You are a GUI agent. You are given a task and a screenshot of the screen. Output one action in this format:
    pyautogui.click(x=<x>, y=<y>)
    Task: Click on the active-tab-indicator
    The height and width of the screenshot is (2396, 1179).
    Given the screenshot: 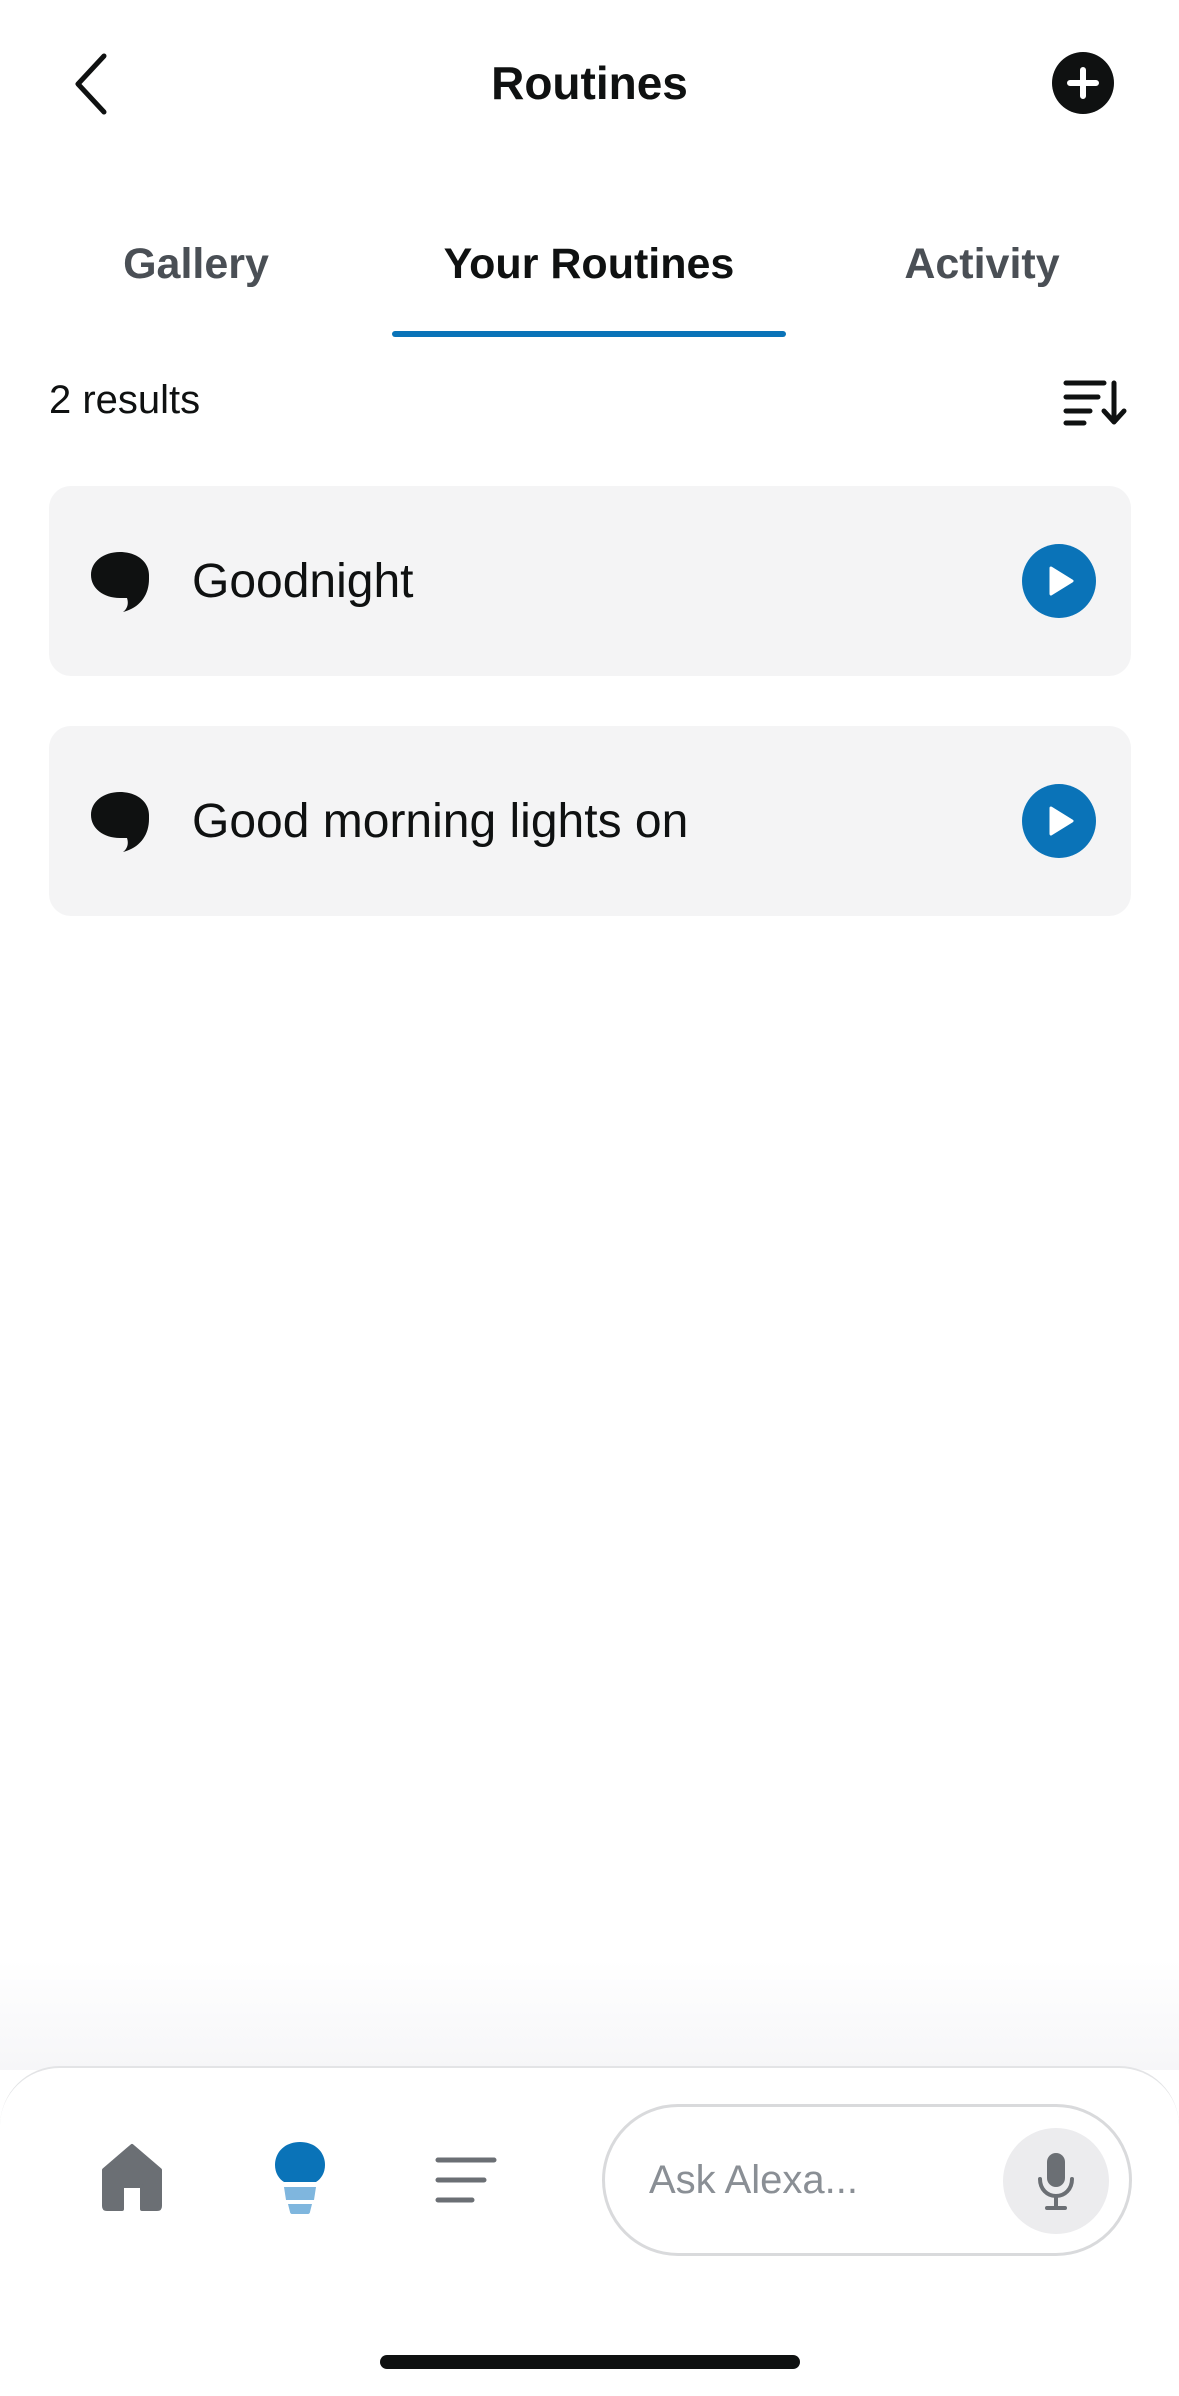 What is the action you would take?
    pyautogui.click(x=589, y=334)
    